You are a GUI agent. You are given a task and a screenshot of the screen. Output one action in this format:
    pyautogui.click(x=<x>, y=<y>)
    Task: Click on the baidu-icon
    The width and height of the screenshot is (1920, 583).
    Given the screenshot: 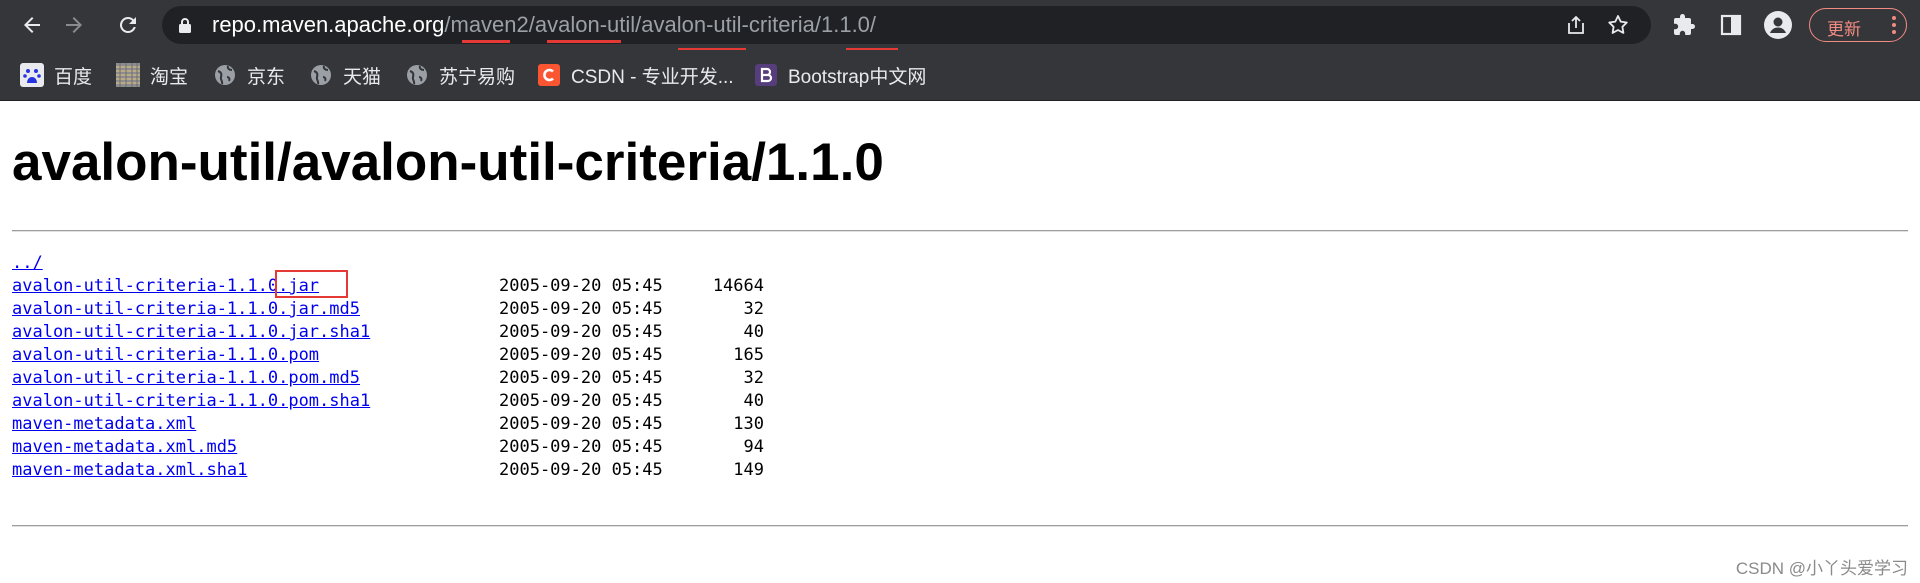 What is the action you would take?
    pyautogui.click(x=32, y=75)
    